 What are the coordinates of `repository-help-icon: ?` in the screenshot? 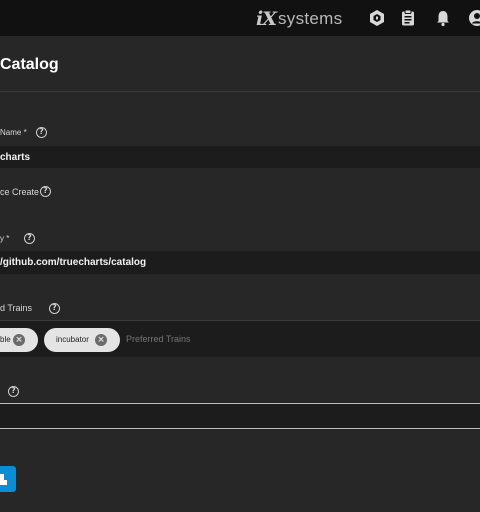 It's located at (29, 238).